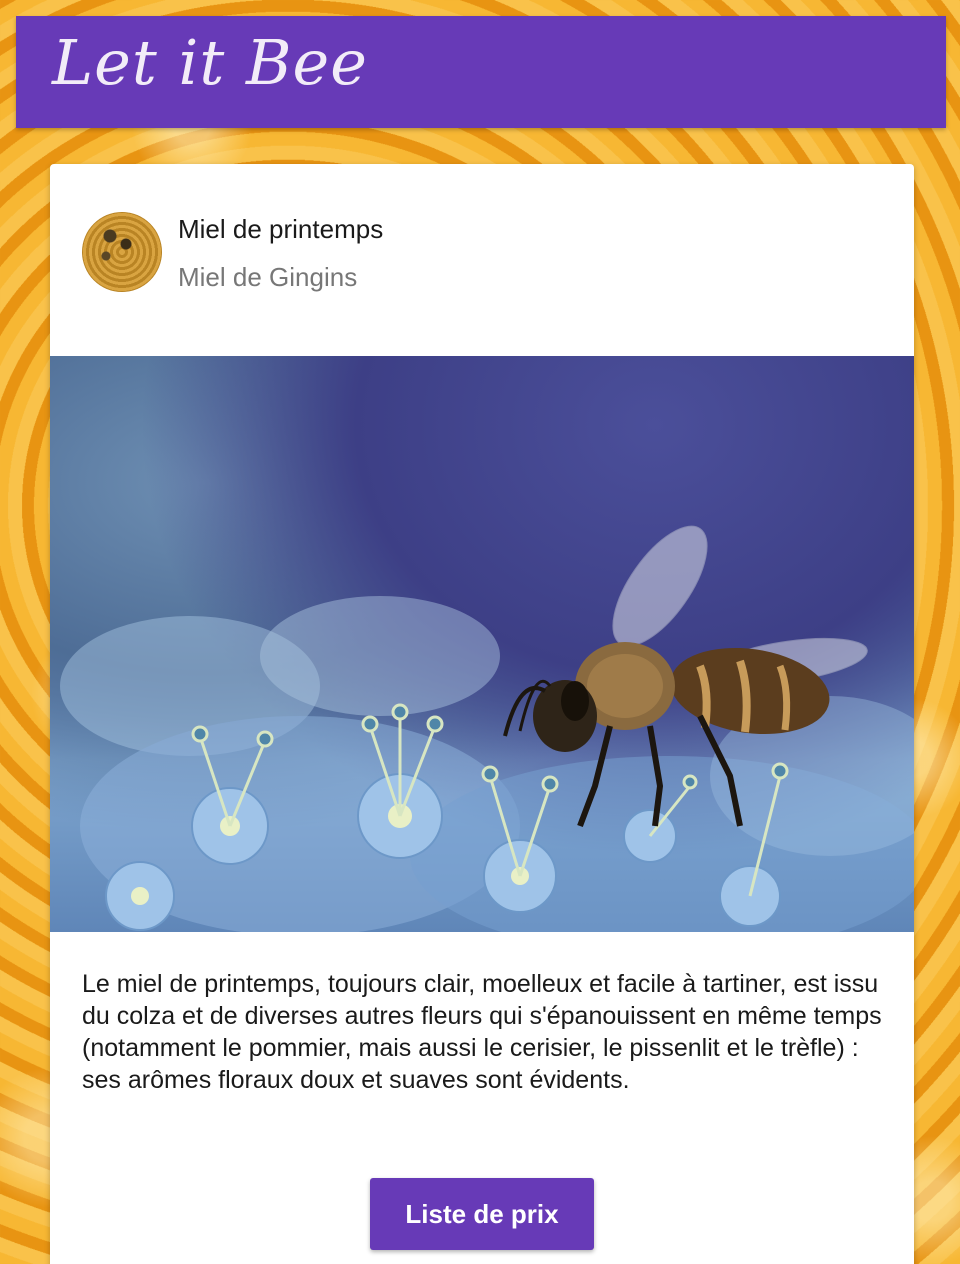 This screenshot has height=1264, width=960. What do you see at coordinates (210, 62) in the screenshot?
I see `site-title: Let it Bee` at bounding box center [210, 62].